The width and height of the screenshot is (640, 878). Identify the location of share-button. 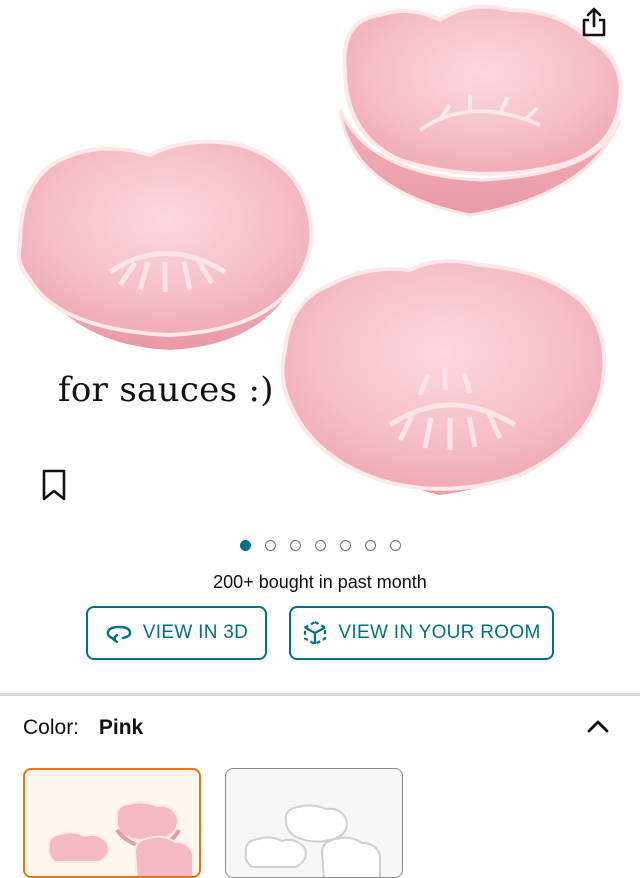
(594, 22).